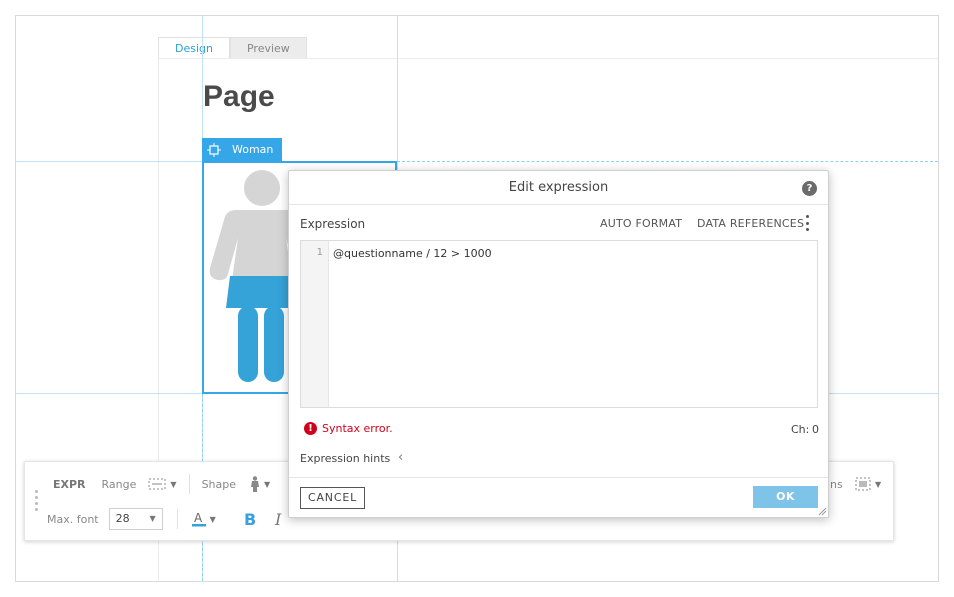 The width and height of the screenshot is (954, 597). What do you see at coordinates (194, 48) in the screenshot?
I see `tab-design: Design` at bounding box center [194, 48].